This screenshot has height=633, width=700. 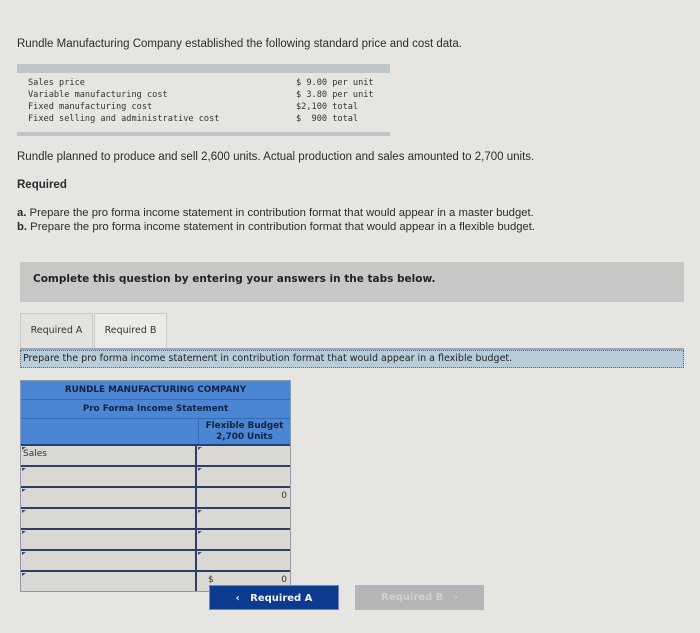 I want to click on total-value: 0, so click(x=284, y=580).